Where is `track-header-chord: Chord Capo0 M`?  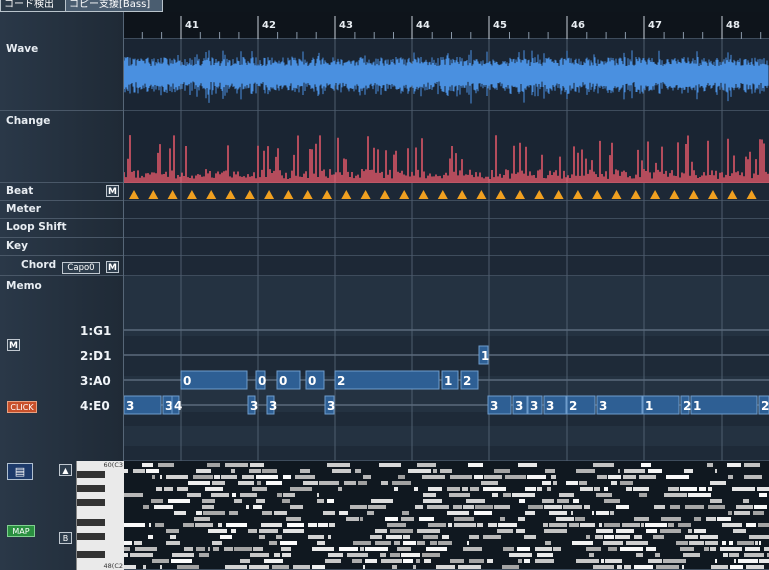
track-header-chord: Chord Capo0 M is located at coordinates (61, 266).